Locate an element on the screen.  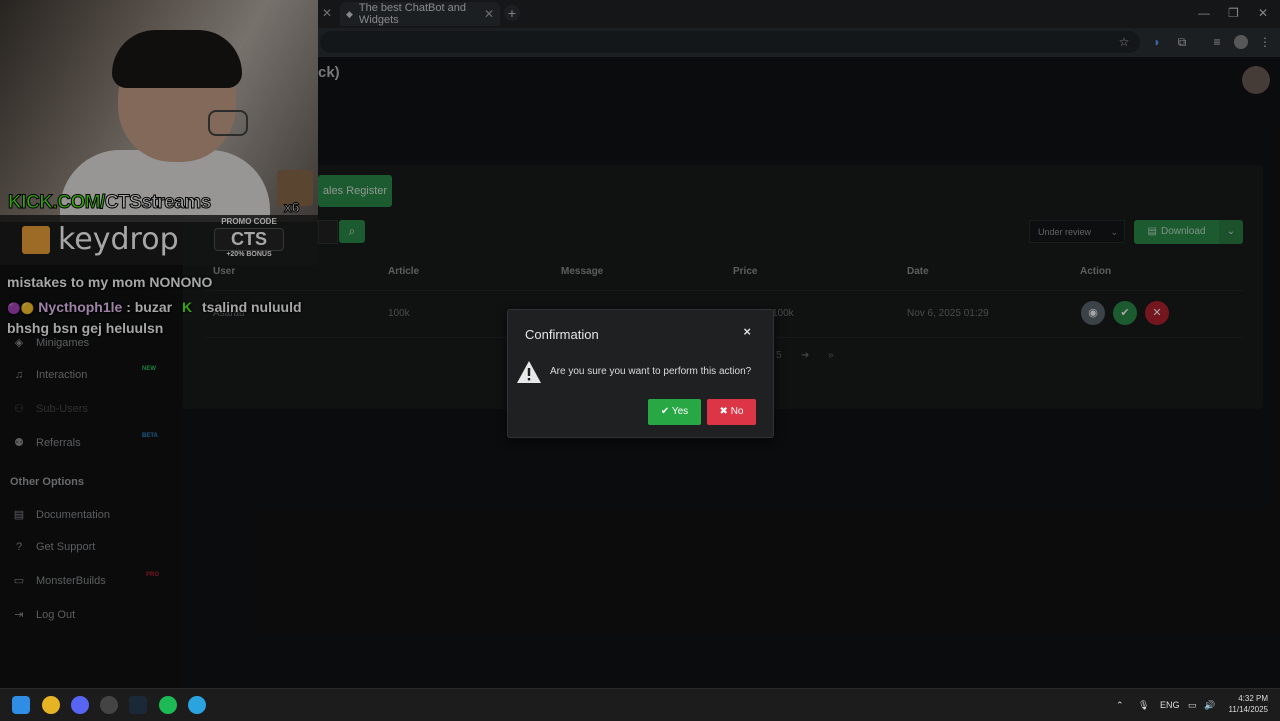
yes-button: ✔ Yes is located at coordinates (674, 412).